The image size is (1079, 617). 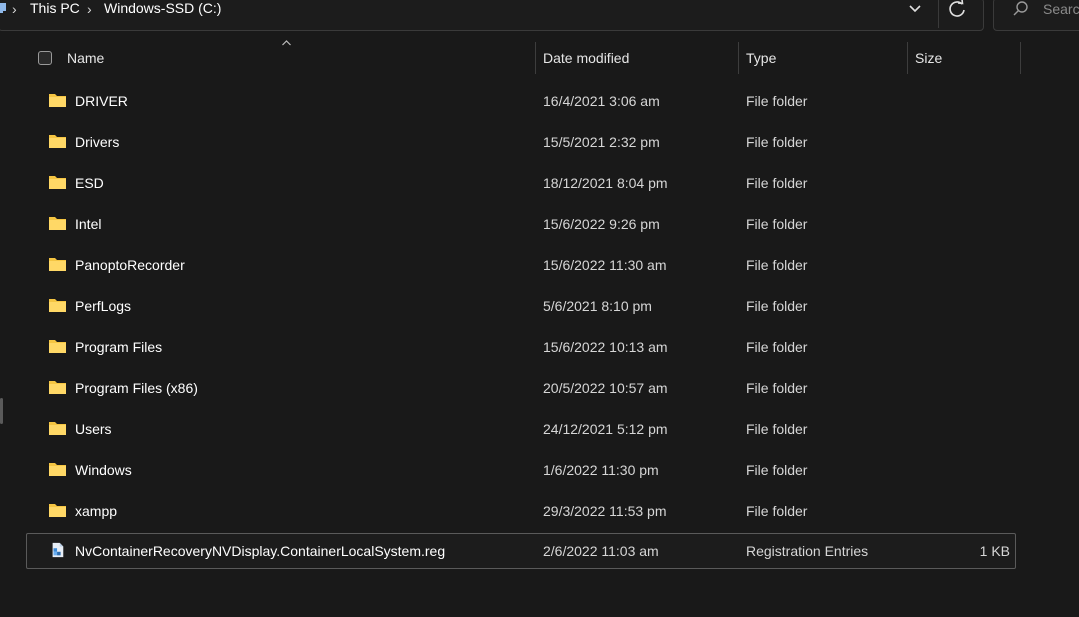 I want to click on file-name: Drivers, so click(x=97, y=142).